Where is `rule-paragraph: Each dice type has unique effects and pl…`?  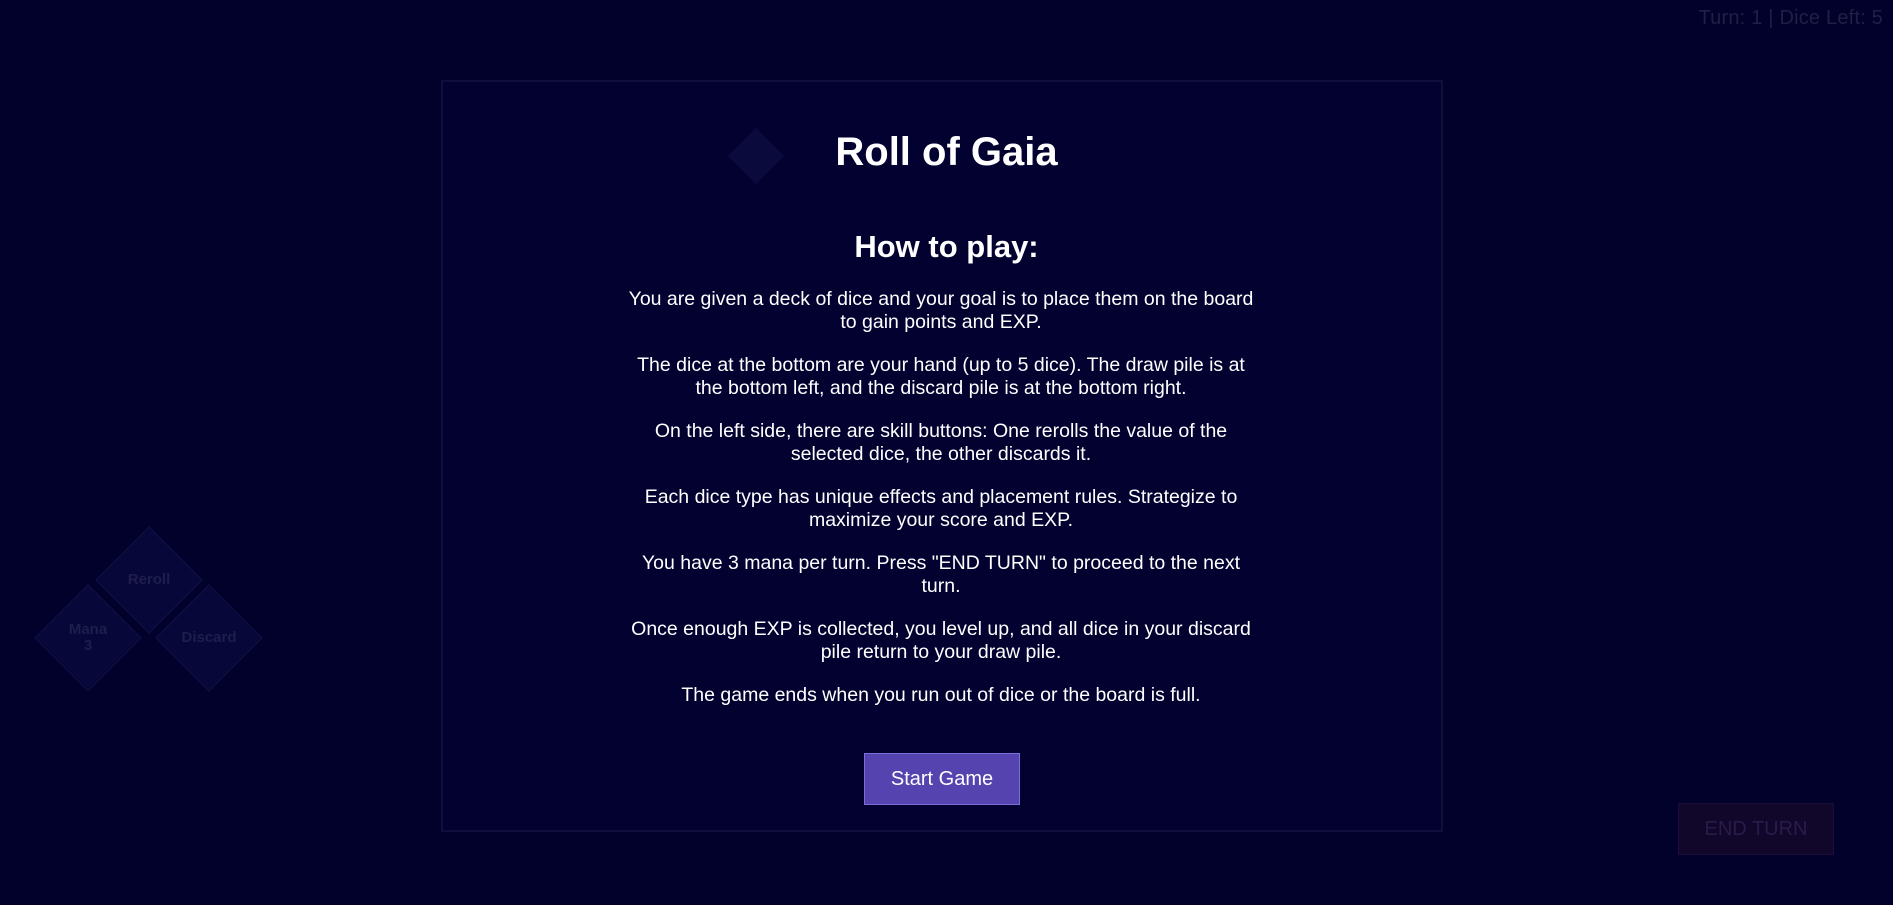 rule-paragraph: Each dice type has unique effects and pl… is located at coordinates (941, 508).